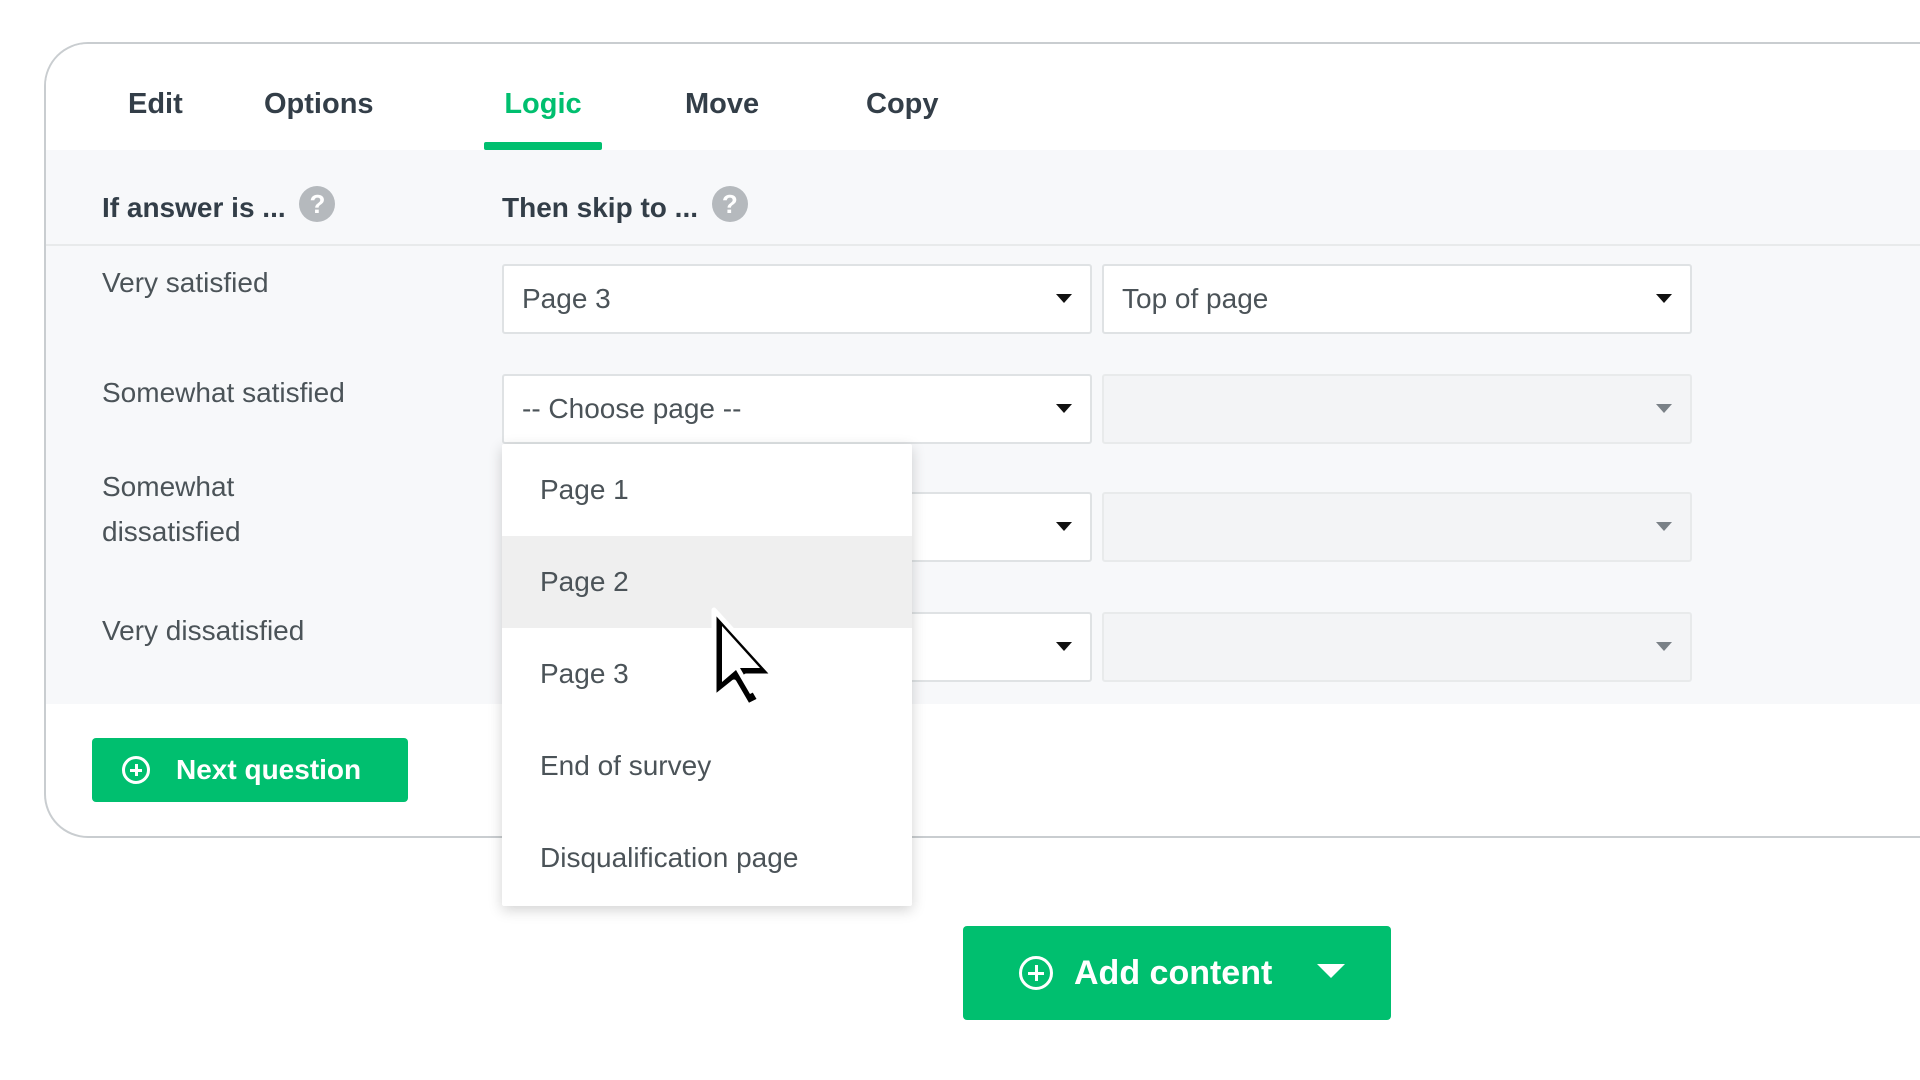 The width and height of the screenshot is (1920, 1080). I want to click on next-question-button: Next question, so click(250, 770).